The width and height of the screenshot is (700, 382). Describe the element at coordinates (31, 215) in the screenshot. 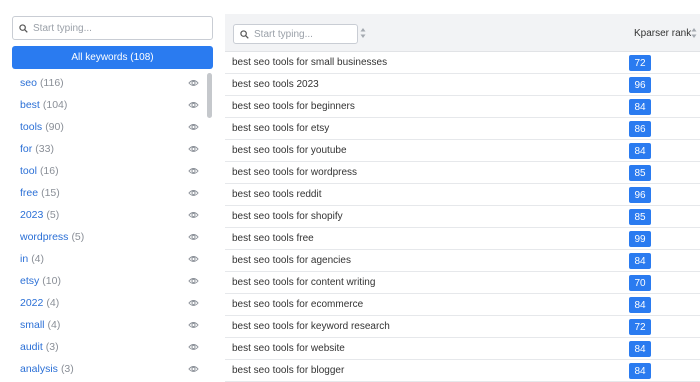

I see `keyword-label: 2023` at that location.